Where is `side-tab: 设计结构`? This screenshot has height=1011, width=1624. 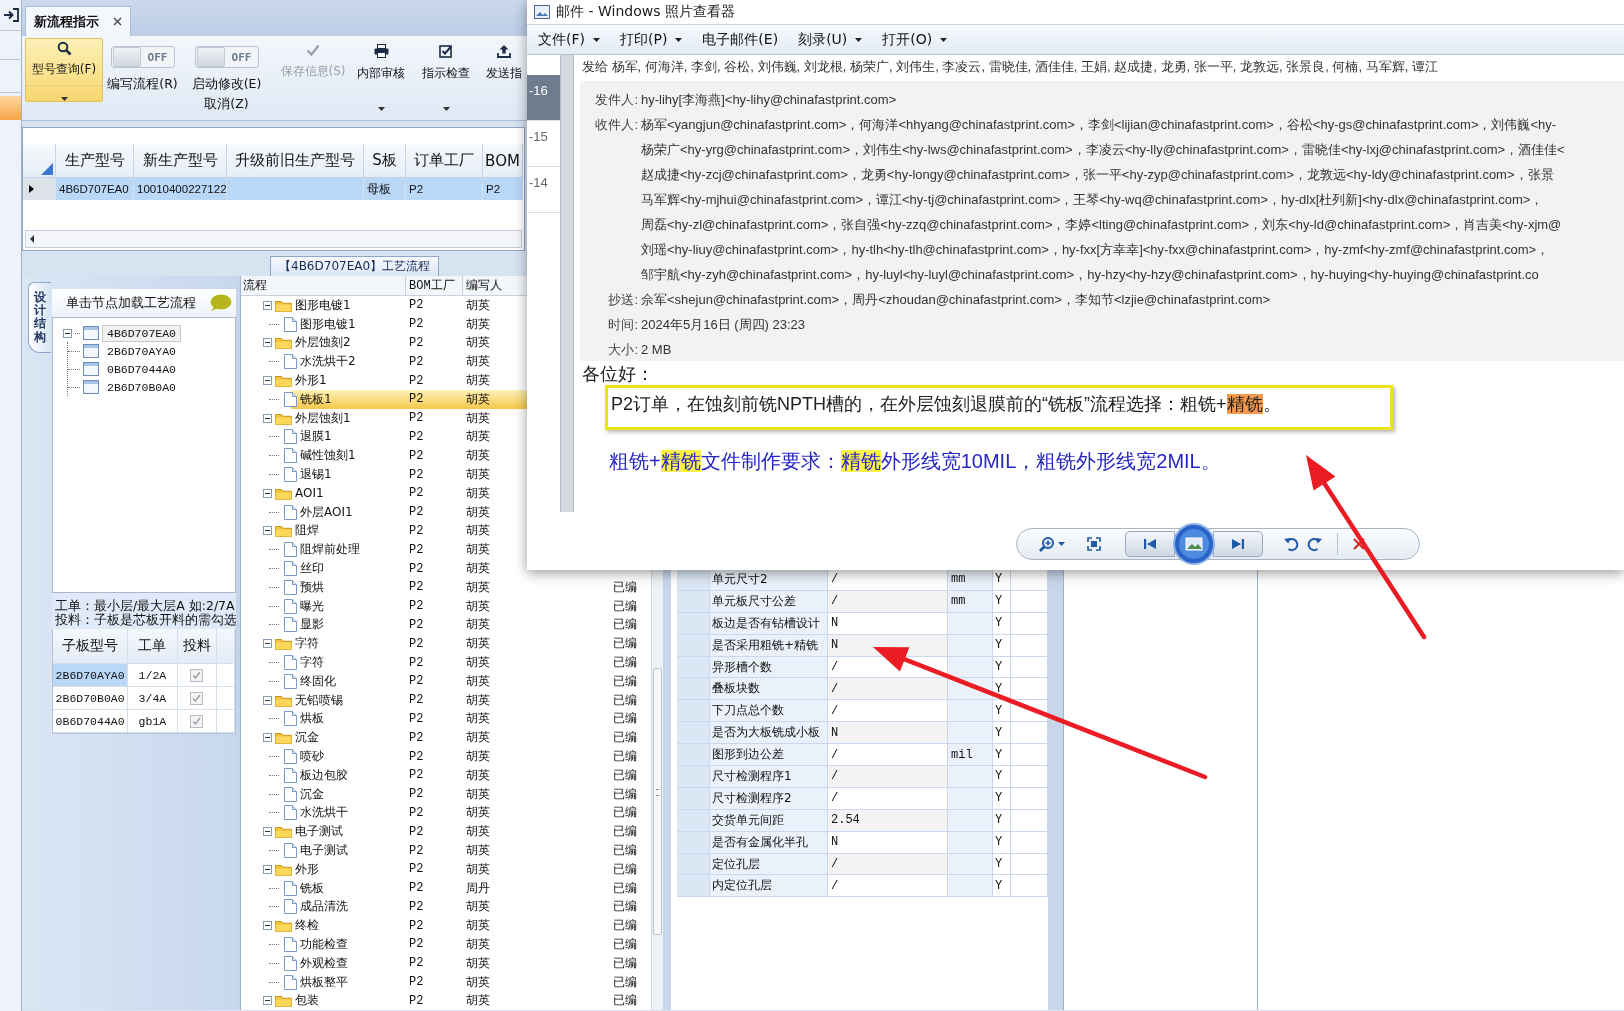 side-tab: 设计结构 is located at coordinates (39, 317).